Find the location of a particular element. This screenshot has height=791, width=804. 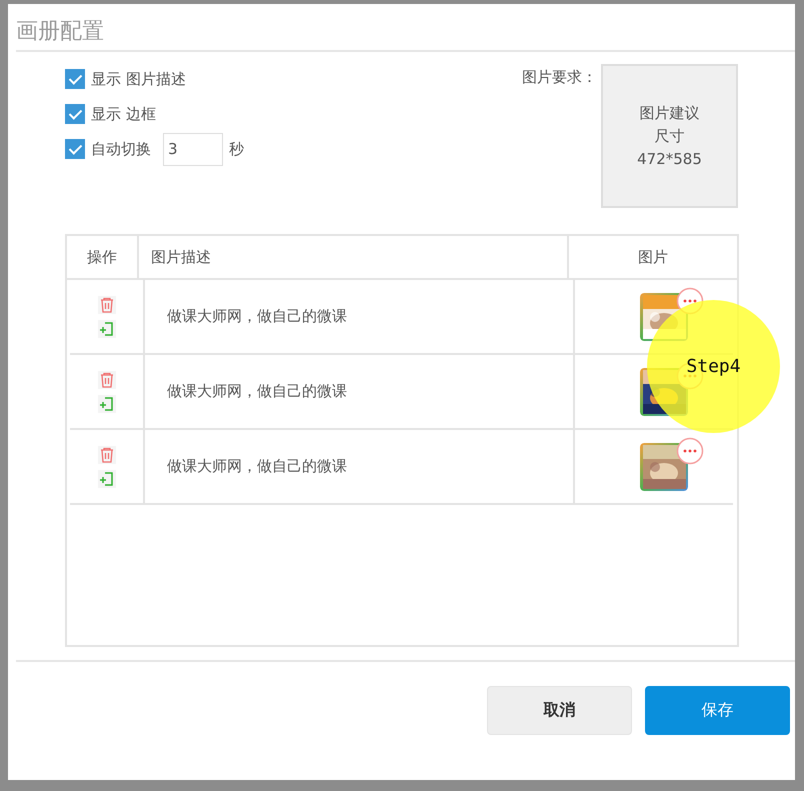

unit-label: 秒 is located at coordinates (236, 149).